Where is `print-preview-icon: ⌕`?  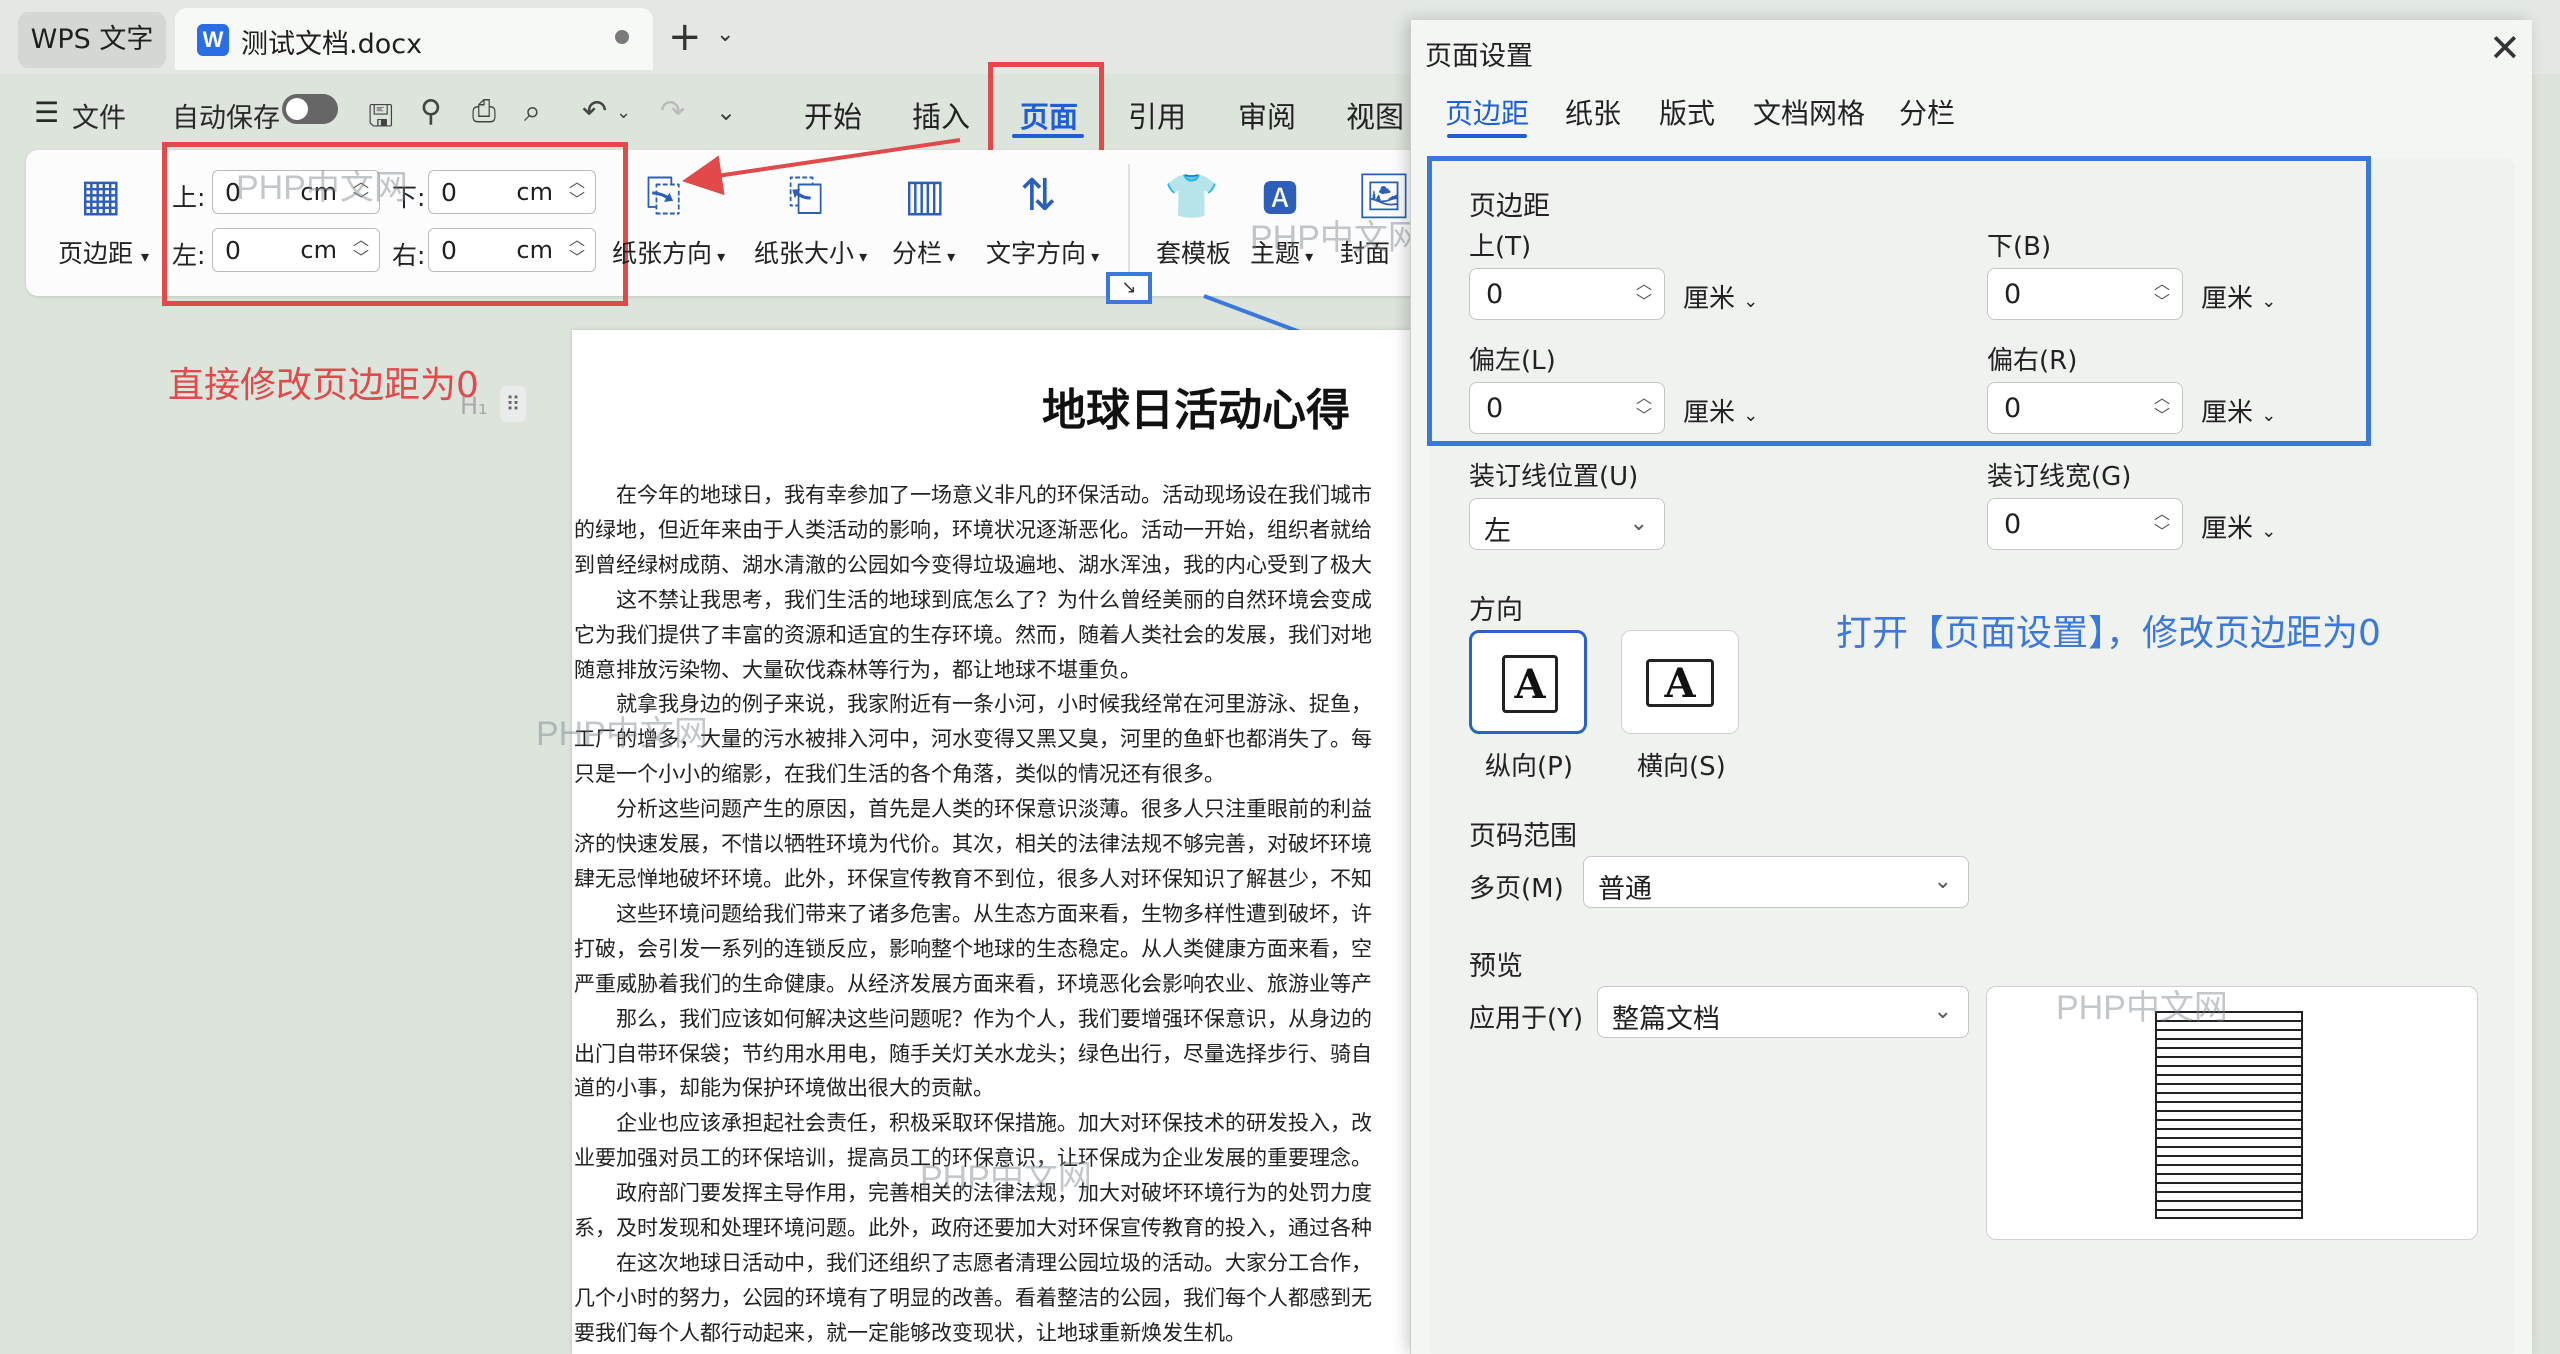
print-preview-icon: ⌕ is located at coordinates (532, 111).